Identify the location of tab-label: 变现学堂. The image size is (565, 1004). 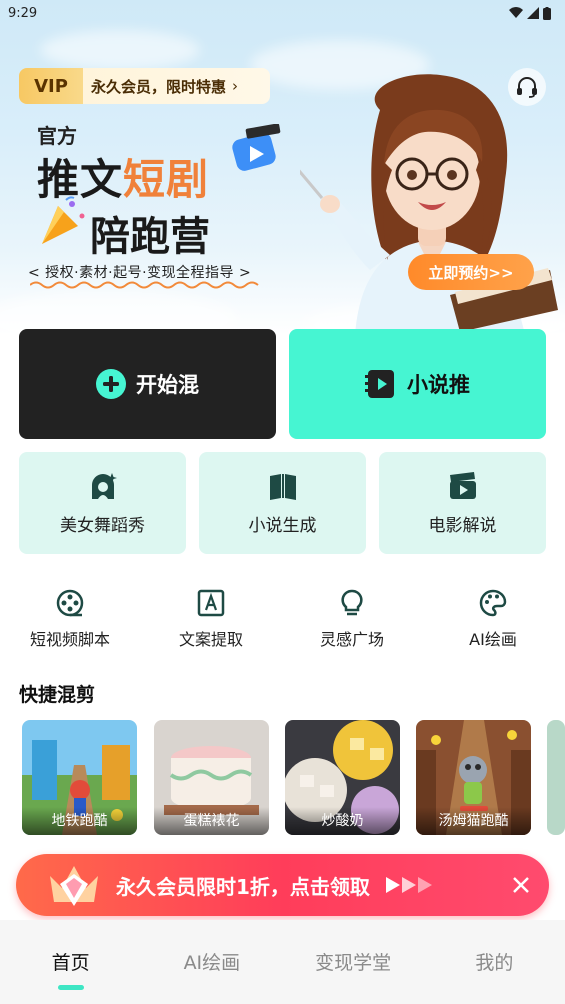
(353, 963).